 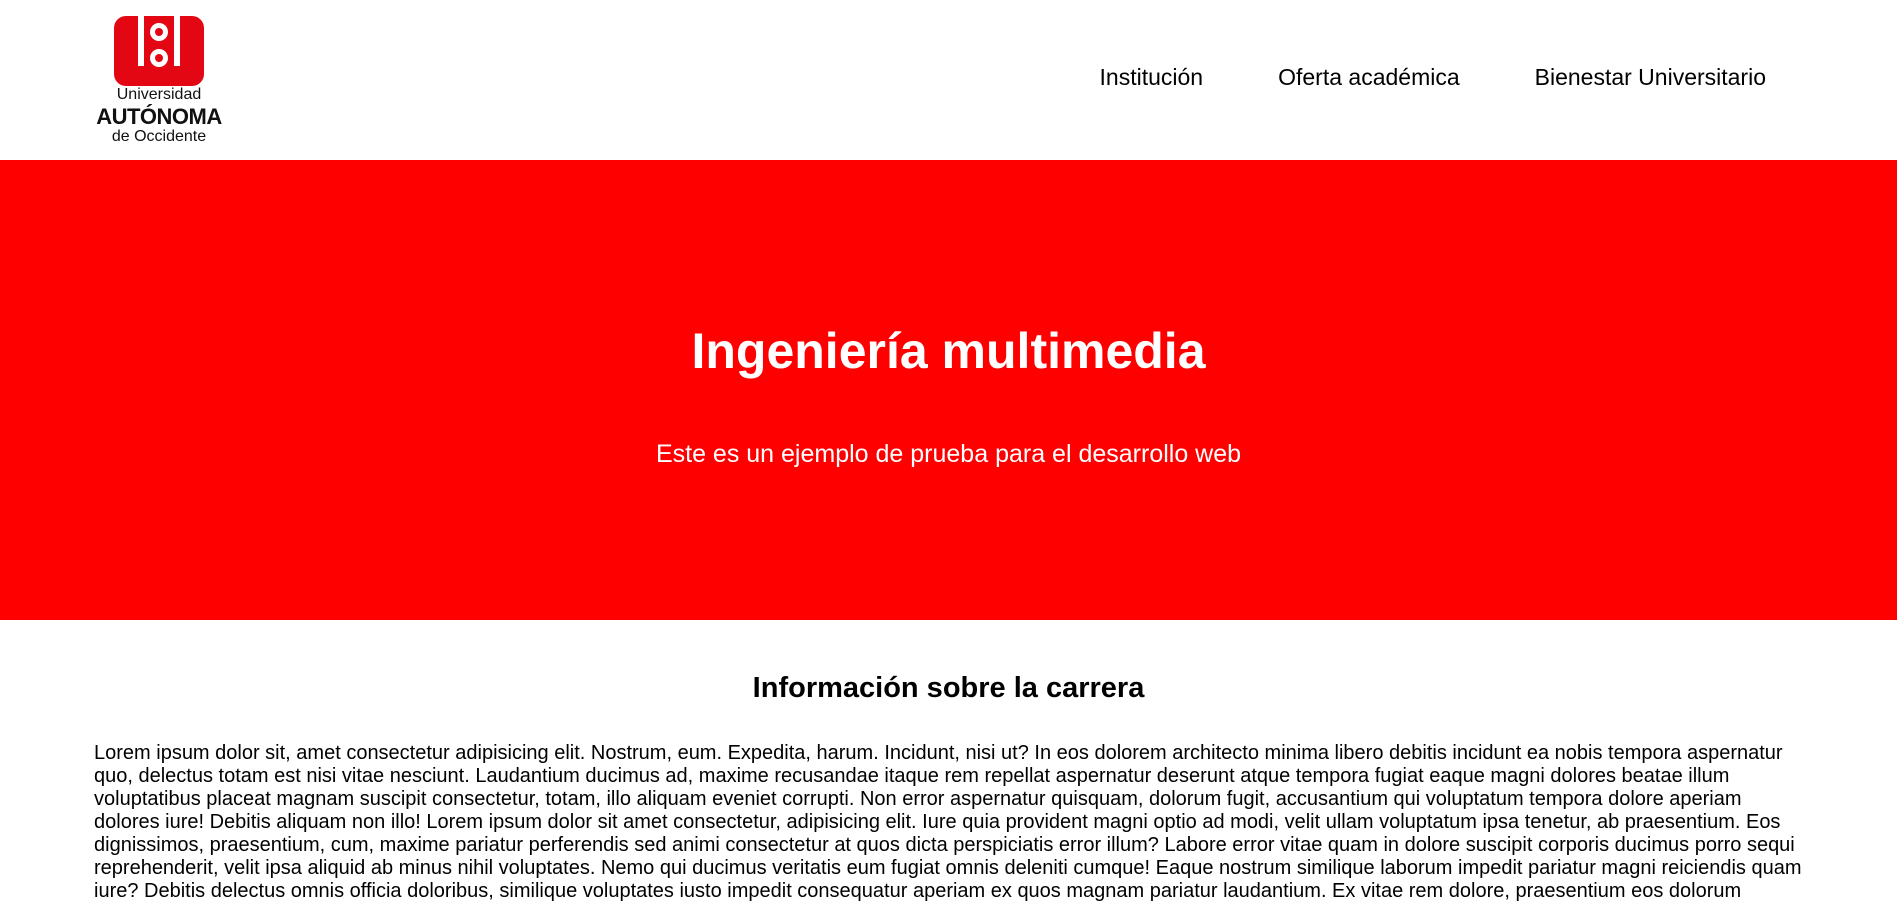 What do you see at coordinates (159, 94) in the screenshot?
I see `logo-text-universidad: Universidad` at bounding box center [159, 94].